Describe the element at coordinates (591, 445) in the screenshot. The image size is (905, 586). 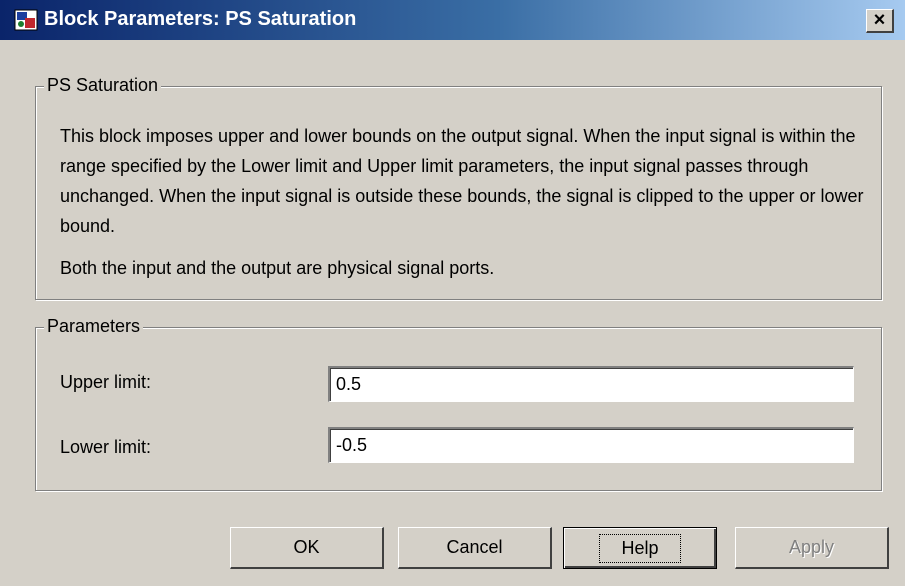
I see `lower-limit-input` at that location.